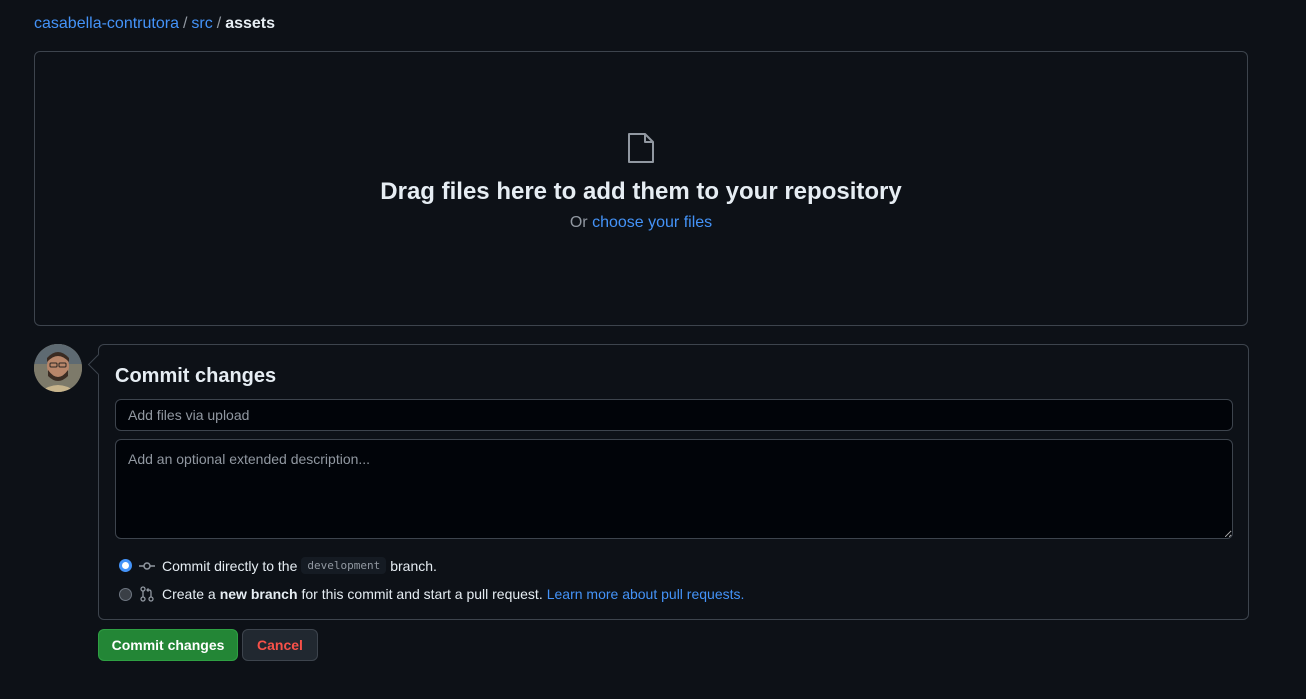 The image size is (1306, 699). Describe the element at coordinates (674, 489) in the screenshot. I see `commit-description-input` at that location.